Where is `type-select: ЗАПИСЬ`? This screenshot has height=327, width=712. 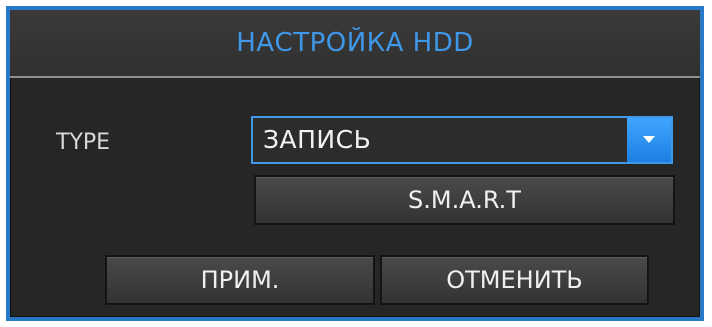 type-select: ЗАПИСЬ is located at coordinates (462, 140).